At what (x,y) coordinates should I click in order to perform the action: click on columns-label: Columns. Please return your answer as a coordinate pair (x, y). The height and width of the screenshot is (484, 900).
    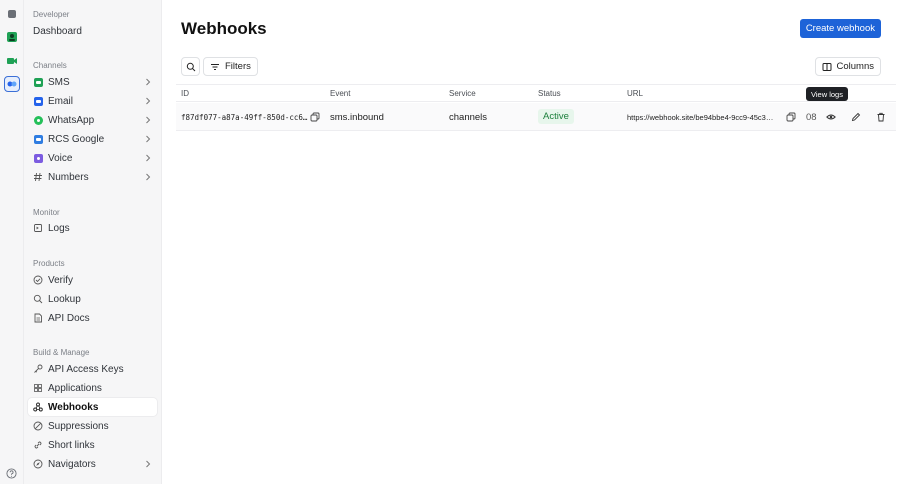
    Looking at the image, I should click on (855, 66).